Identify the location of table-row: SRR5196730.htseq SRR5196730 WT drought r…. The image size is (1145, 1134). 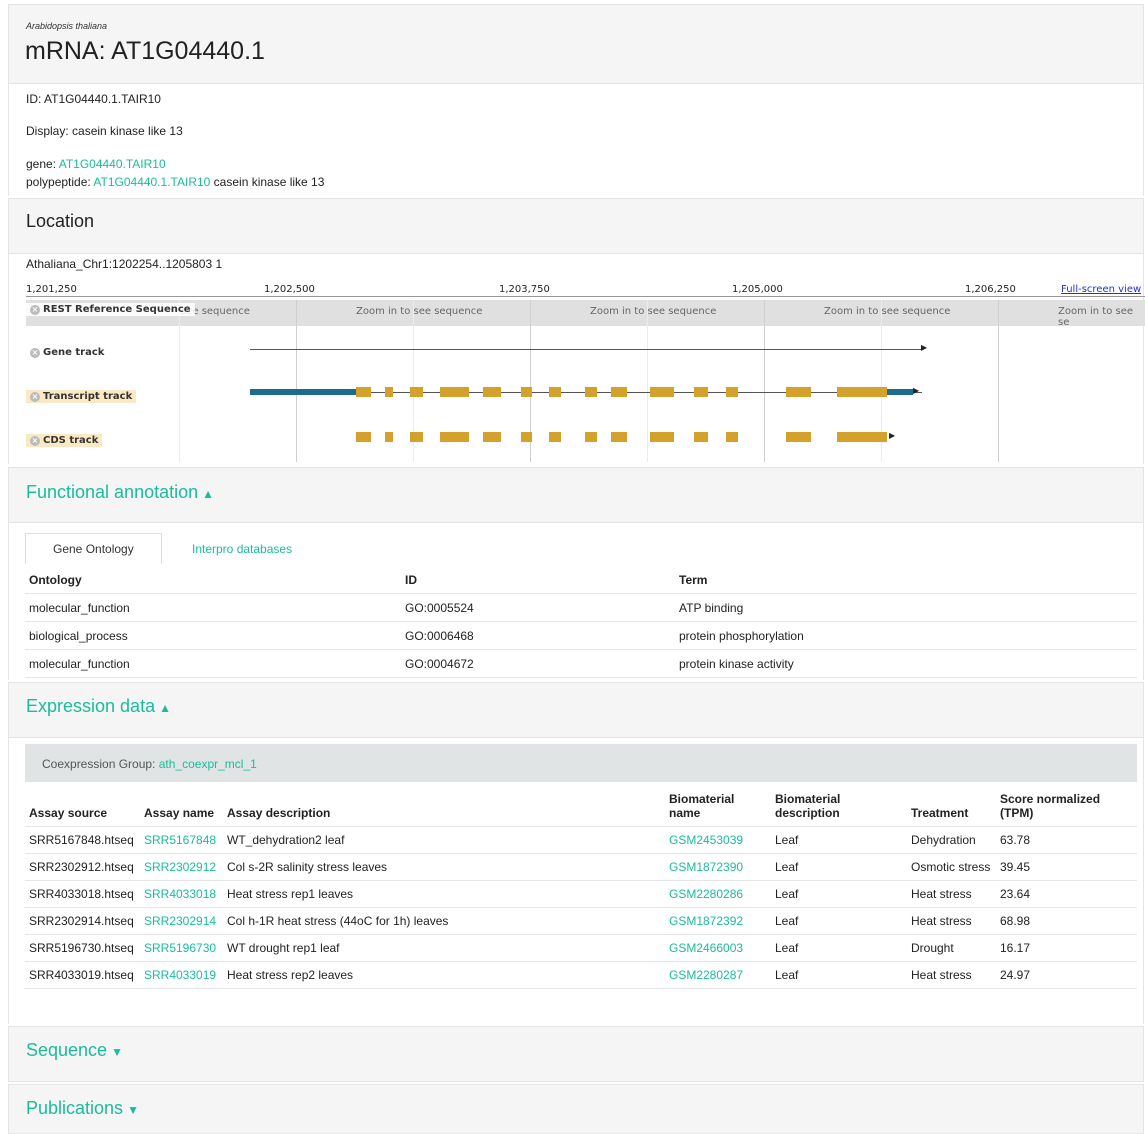
(581, 948).